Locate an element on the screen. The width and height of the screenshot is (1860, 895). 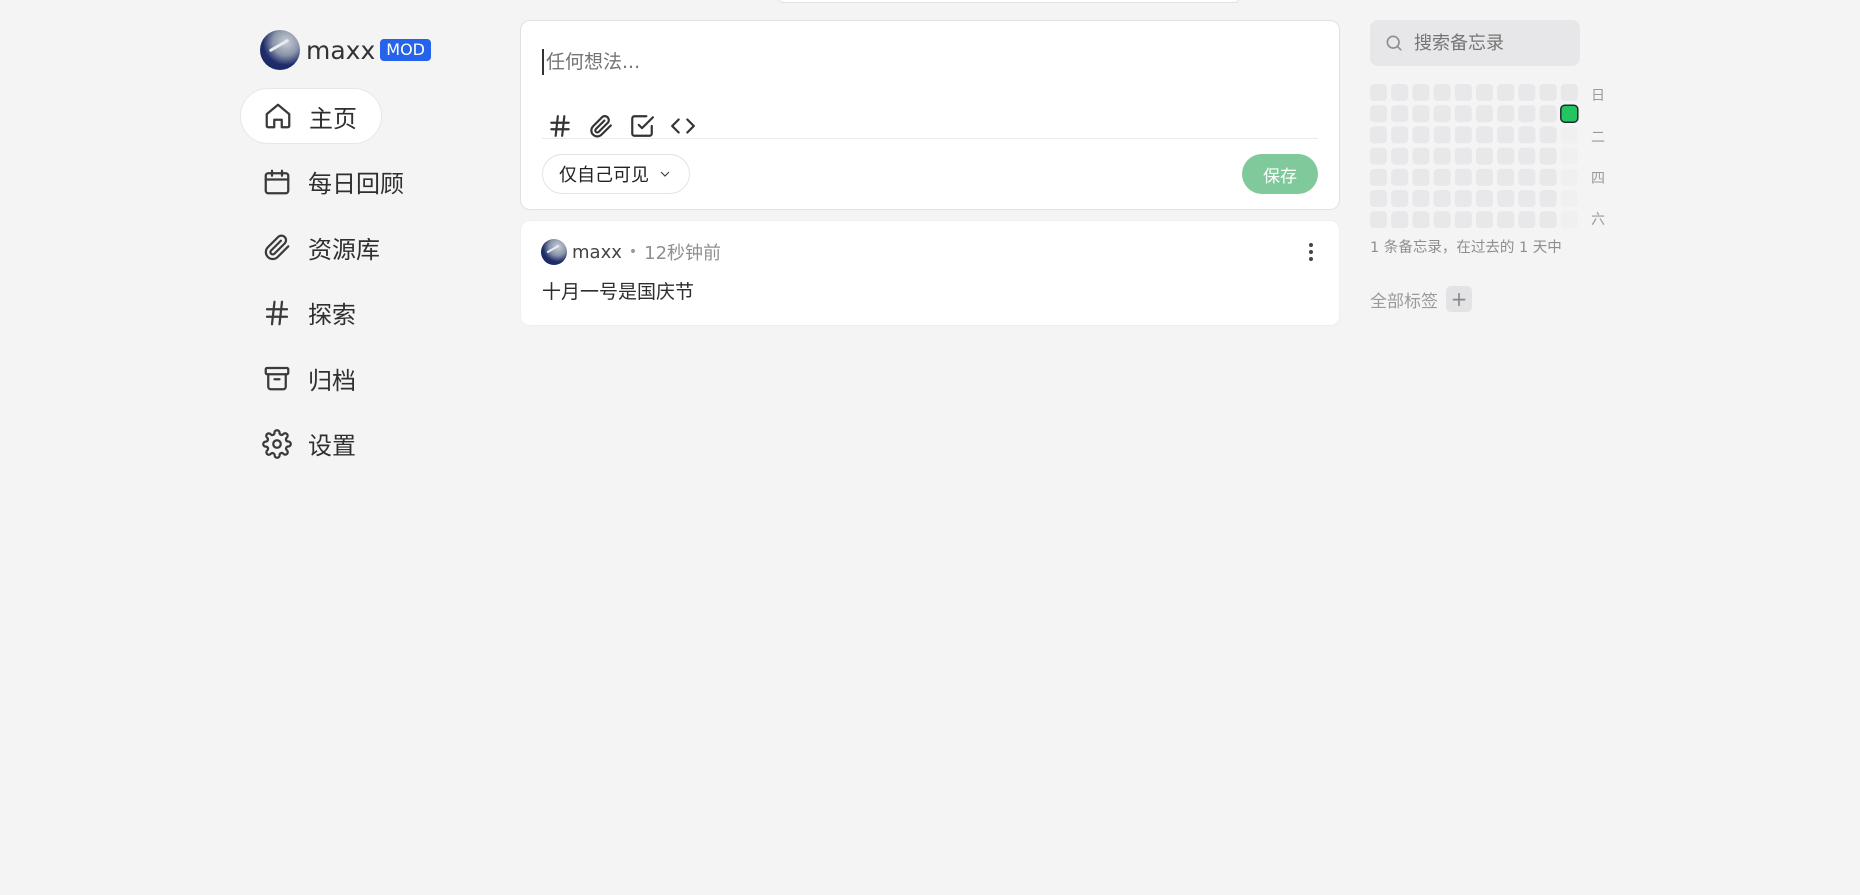
insert-code-button is located at coordinates (683, 126).